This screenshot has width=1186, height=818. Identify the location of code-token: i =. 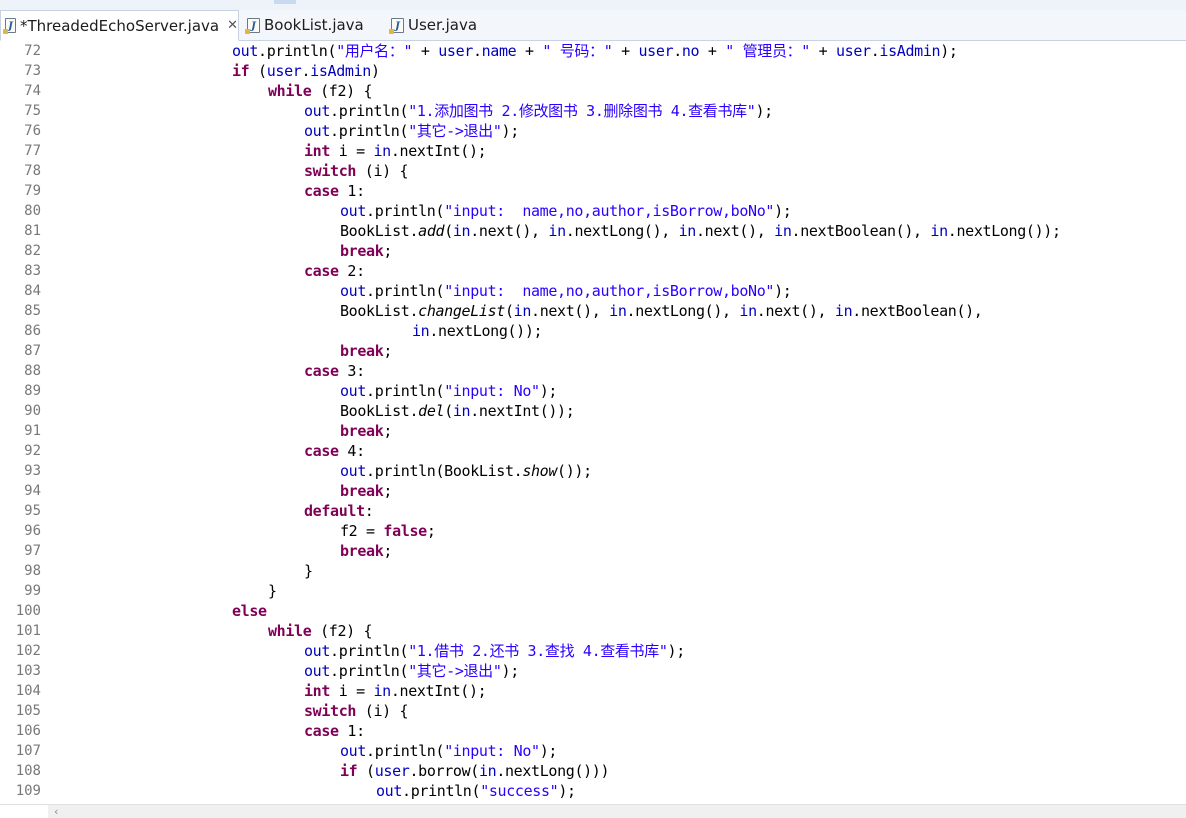
(352, 691).